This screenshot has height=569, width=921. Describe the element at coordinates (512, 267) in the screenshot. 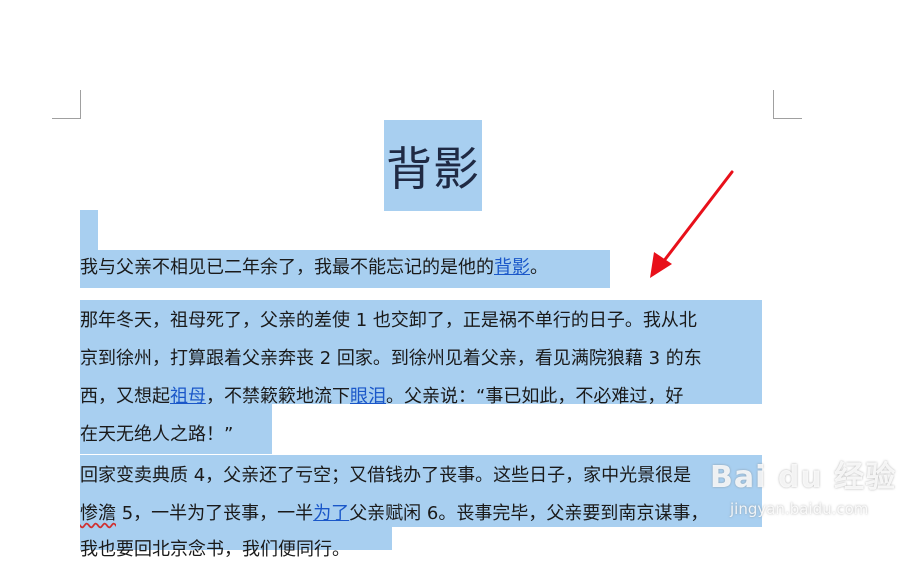

I see `hyperlink: 背影` at that location.